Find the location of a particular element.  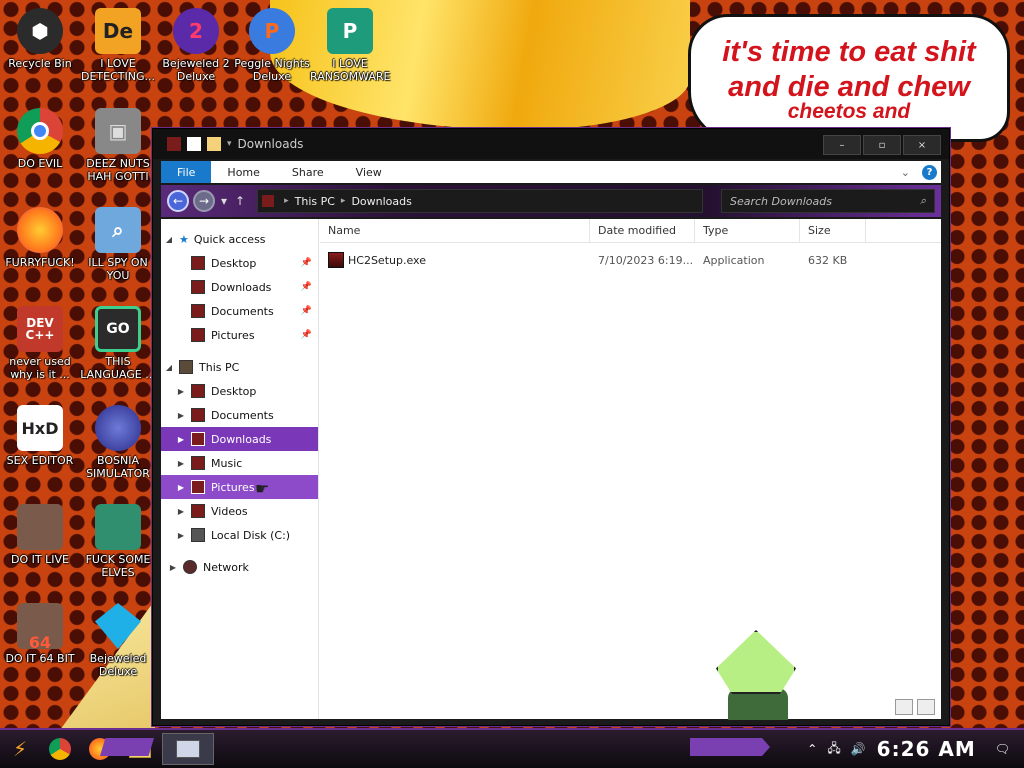

tree-item-pc-desktop: ▶ Desktop is located at coordinates (239, 391).